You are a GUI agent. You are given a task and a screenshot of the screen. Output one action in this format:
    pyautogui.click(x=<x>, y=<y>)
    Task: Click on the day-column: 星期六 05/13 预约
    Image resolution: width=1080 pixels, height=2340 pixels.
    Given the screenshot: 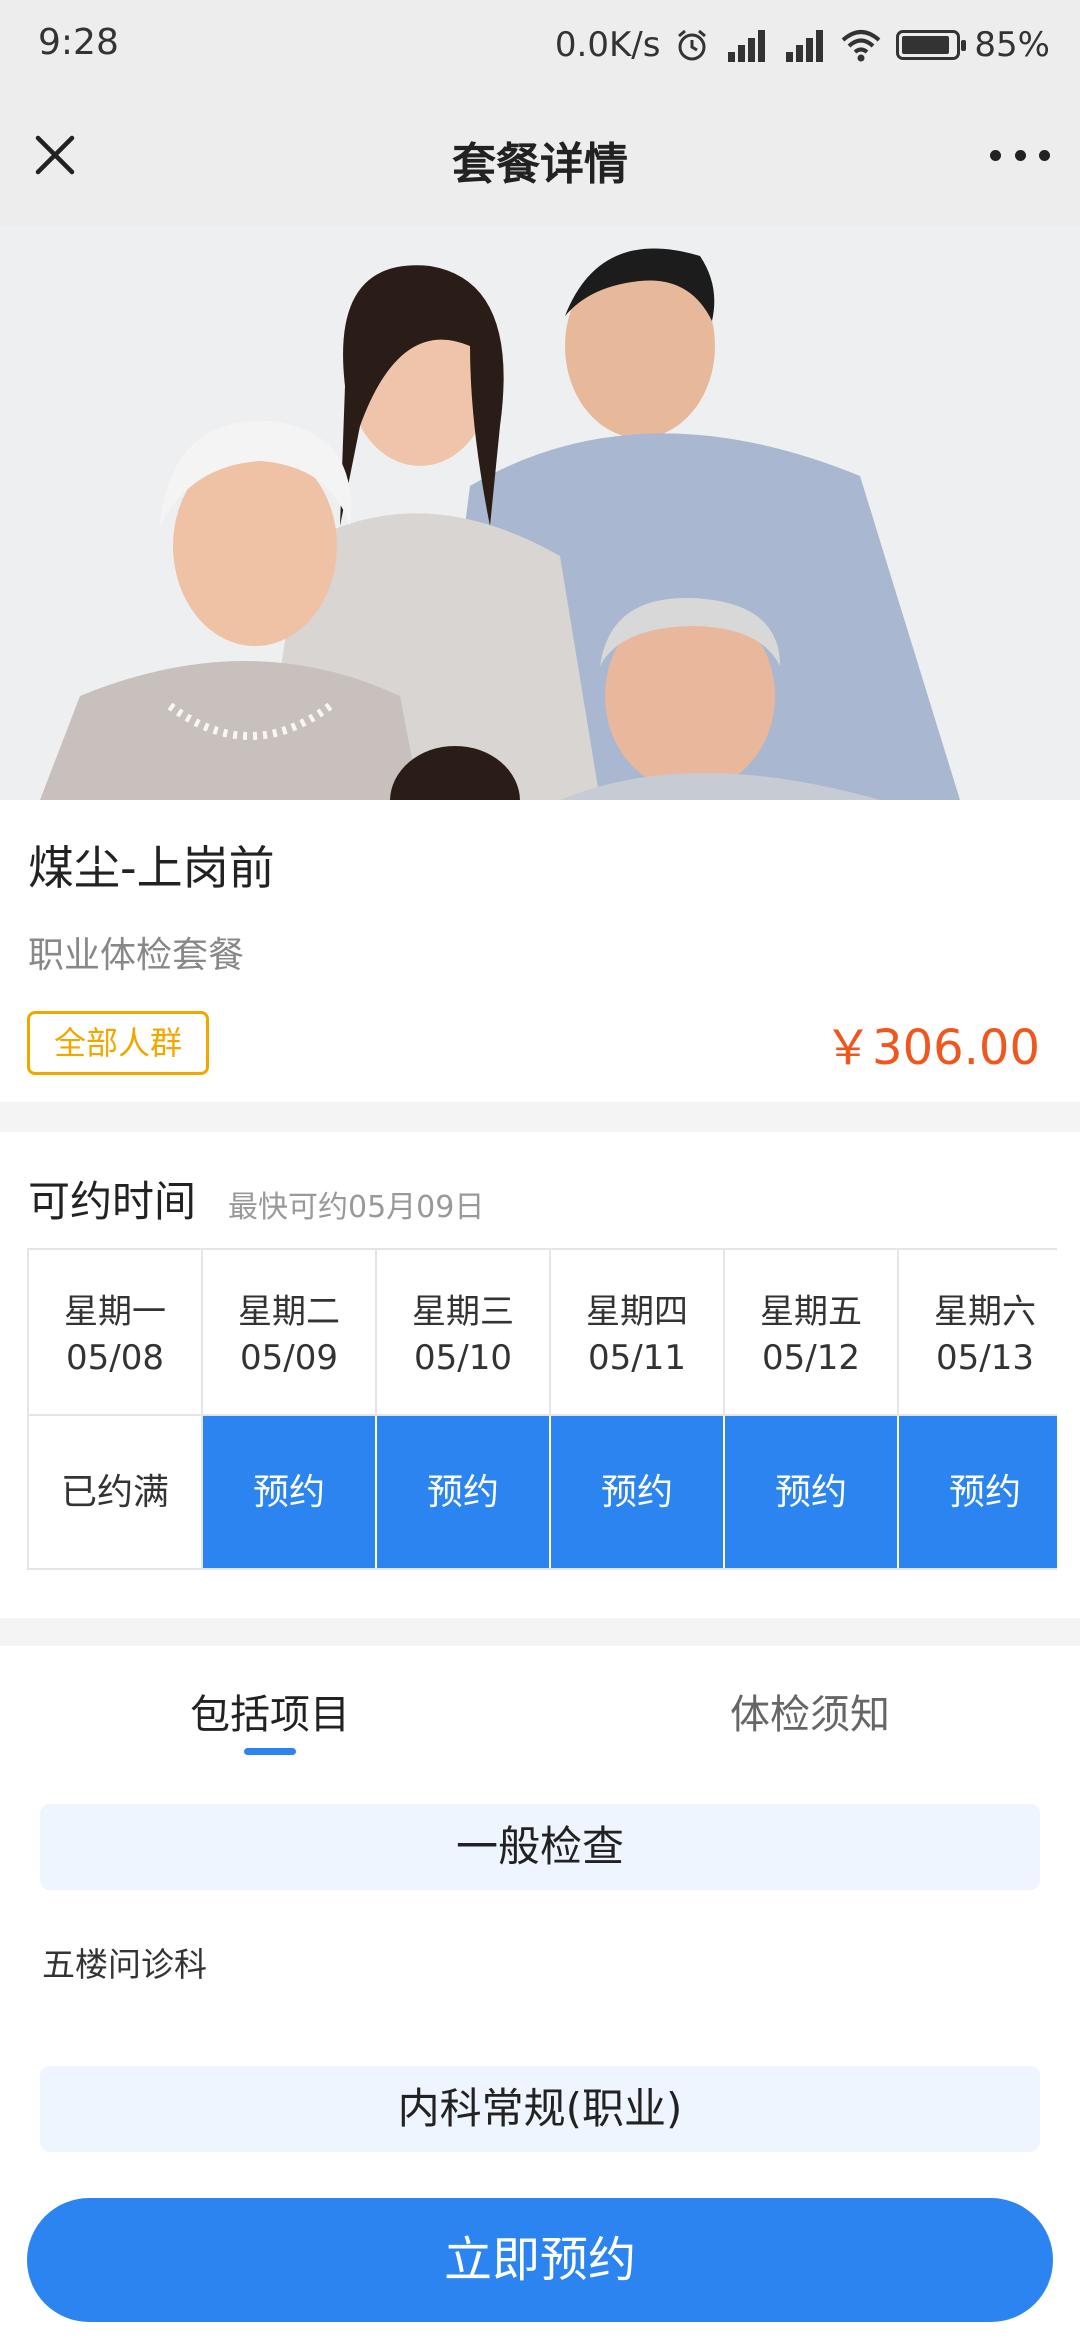 What is the action you would take?
    pyautogui.click(x=978, y=1409)
    